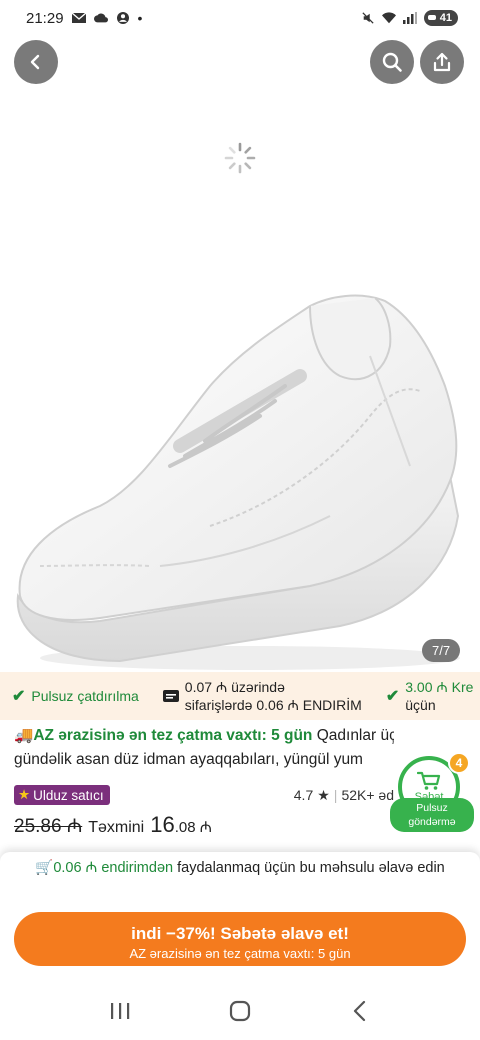 The width and height of the screenshot is (480, 1040). I want to click on back-button, so click(36, 62).